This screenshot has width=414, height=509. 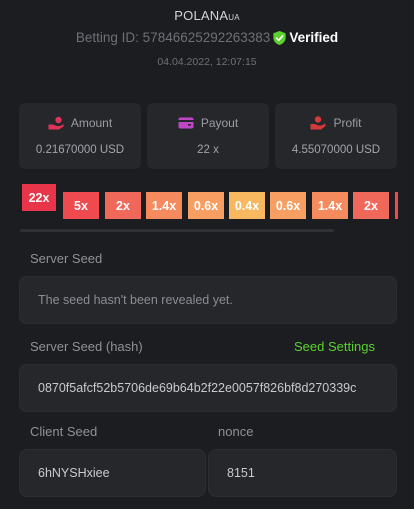 What do you see at coordinates (201, 15) in the screenshot?
I see `user-name-text: POLANA` at bounding box center [201, 15].